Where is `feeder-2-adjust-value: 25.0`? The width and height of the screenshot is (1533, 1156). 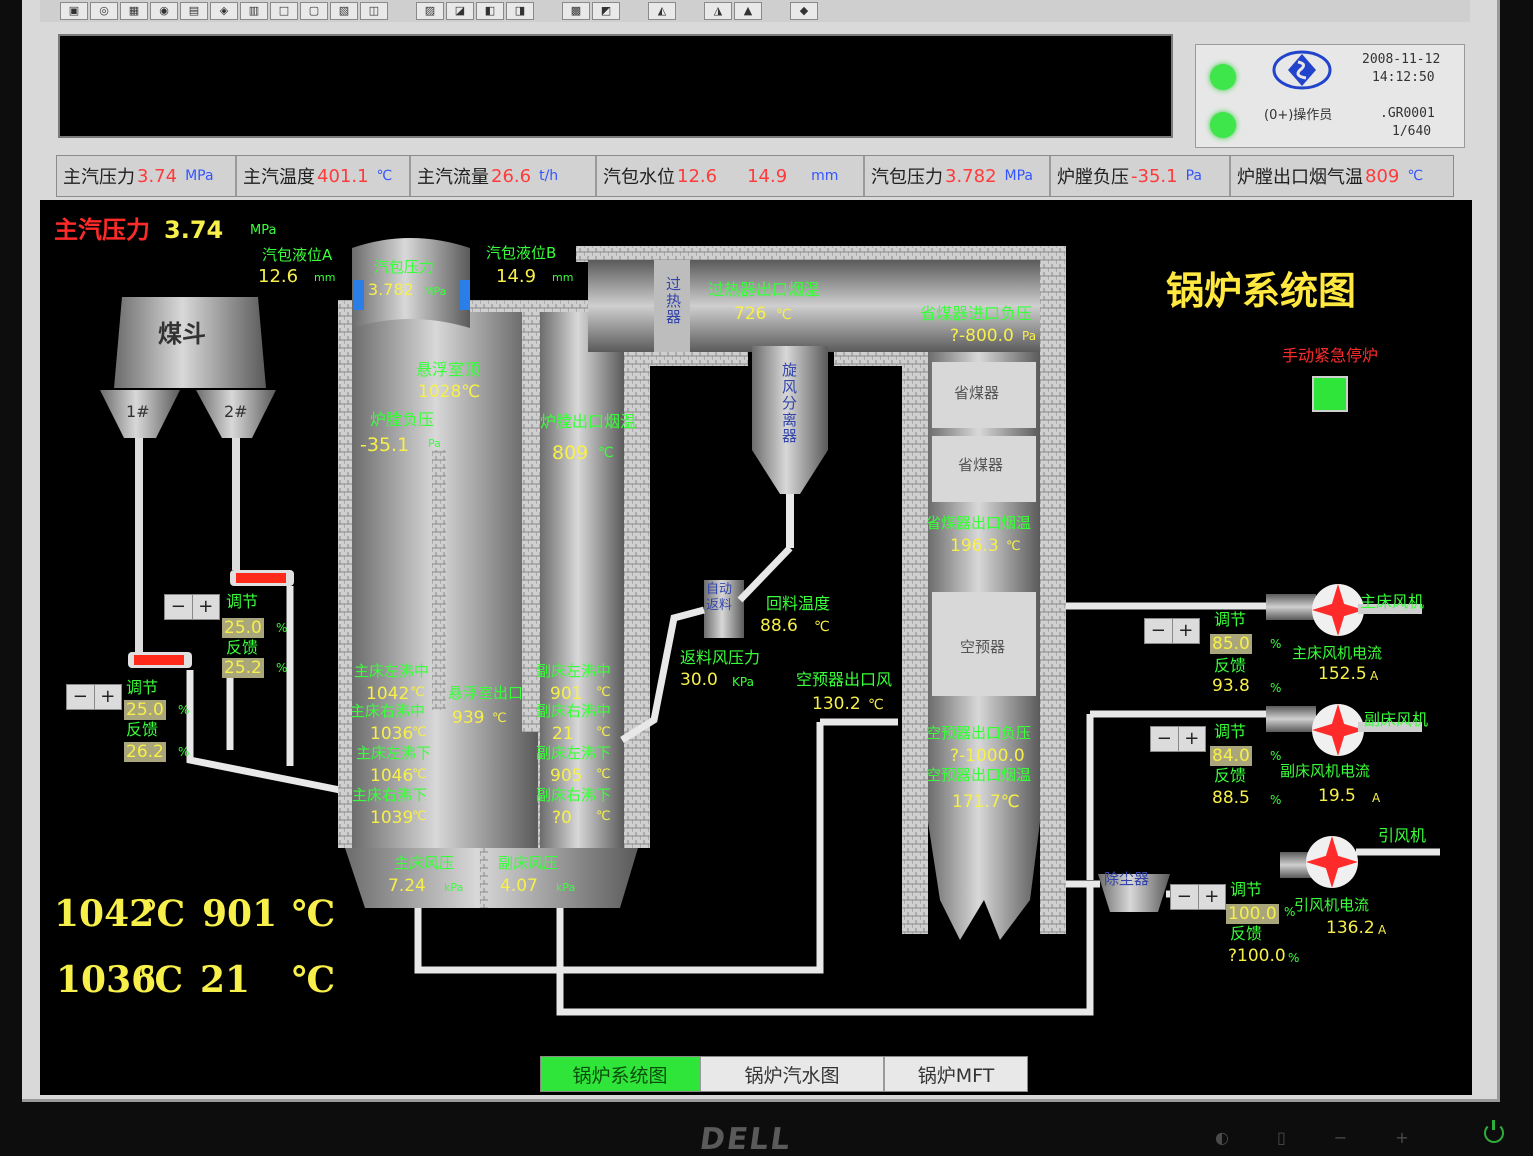
feeder-2-adjust-value: 25.0 is located at coordinates (243, 628).